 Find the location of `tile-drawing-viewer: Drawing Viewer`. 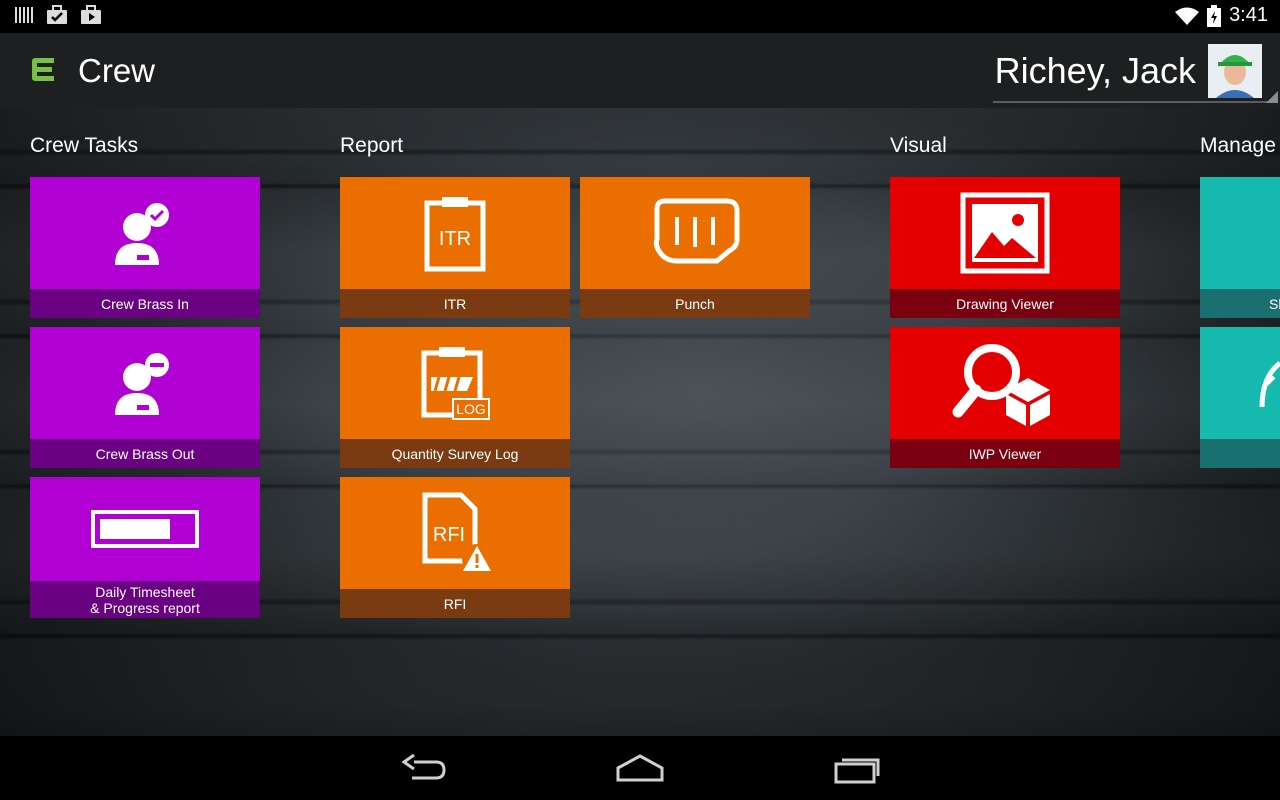

tile-drawing-viewer: Drawing Viewer is located at coordinates (1005, 247).